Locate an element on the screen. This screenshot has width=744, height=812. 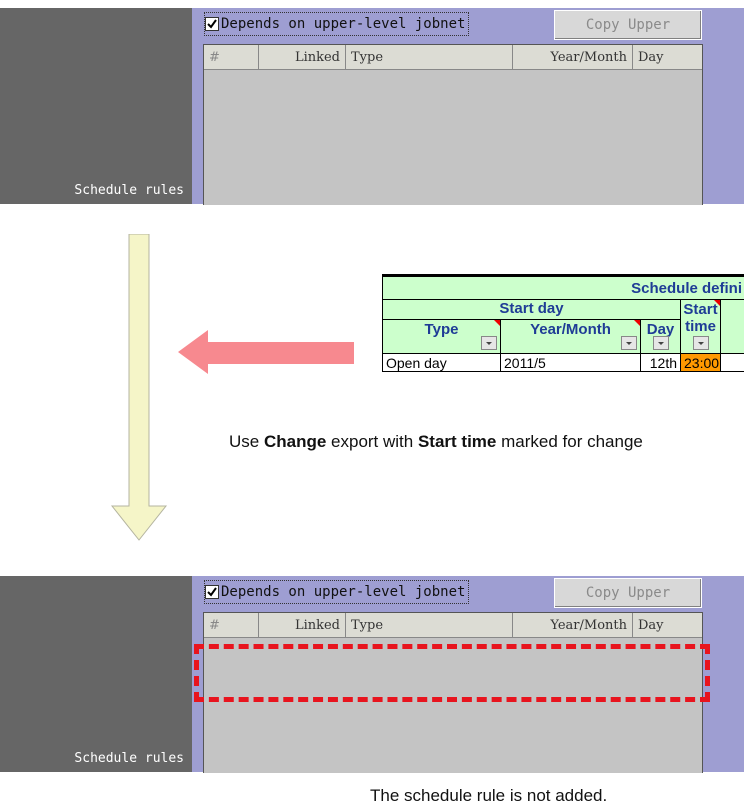
cut-off-column is located at coordinates (732, 326).